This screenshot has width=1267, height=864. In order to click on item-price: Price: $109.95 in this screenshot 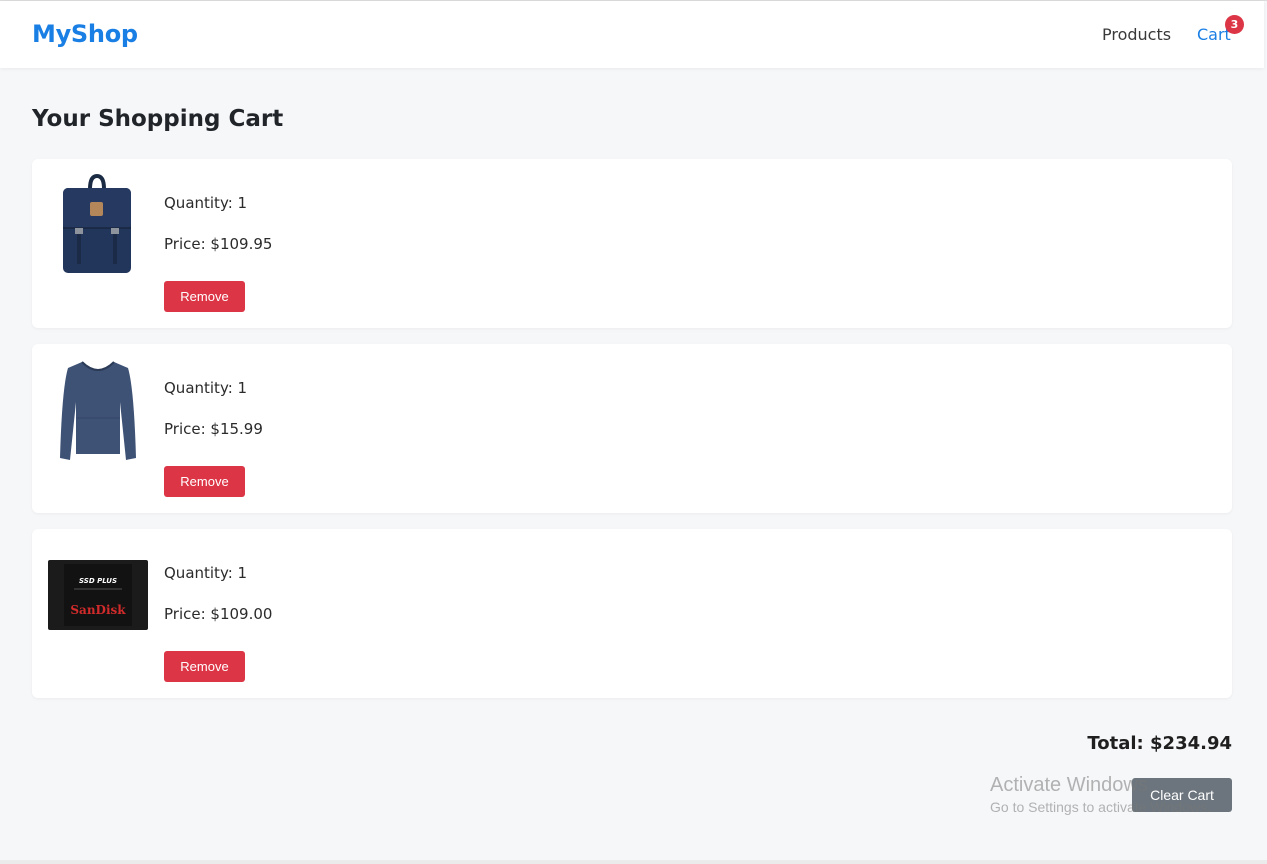, I will do `click(218, 244)`.